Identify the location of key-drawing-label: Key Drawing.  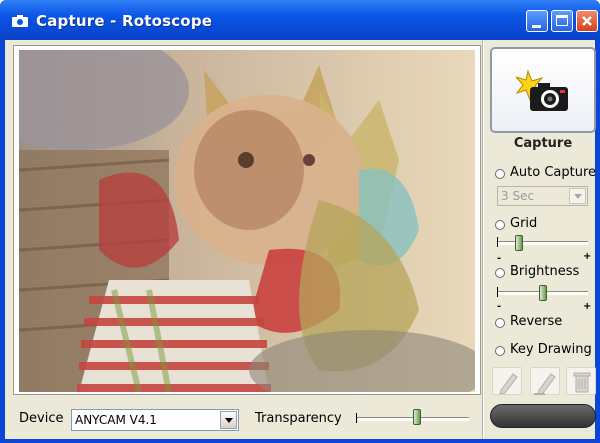
(551, 349).